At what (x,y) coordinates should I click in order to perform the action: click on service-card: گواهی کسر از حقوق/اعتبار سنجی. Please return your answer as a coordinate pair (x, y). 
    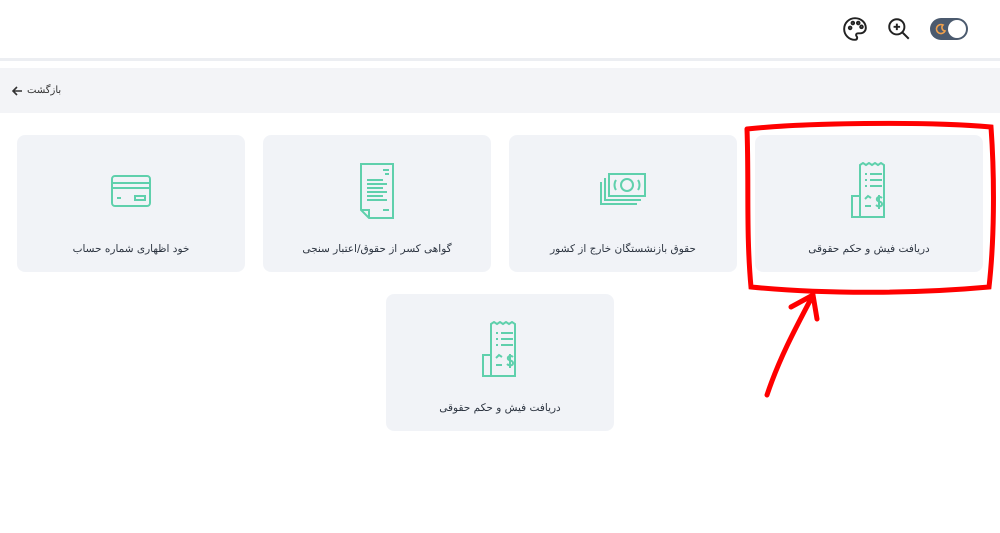
    Looking at the image, I should click on (377, 203).